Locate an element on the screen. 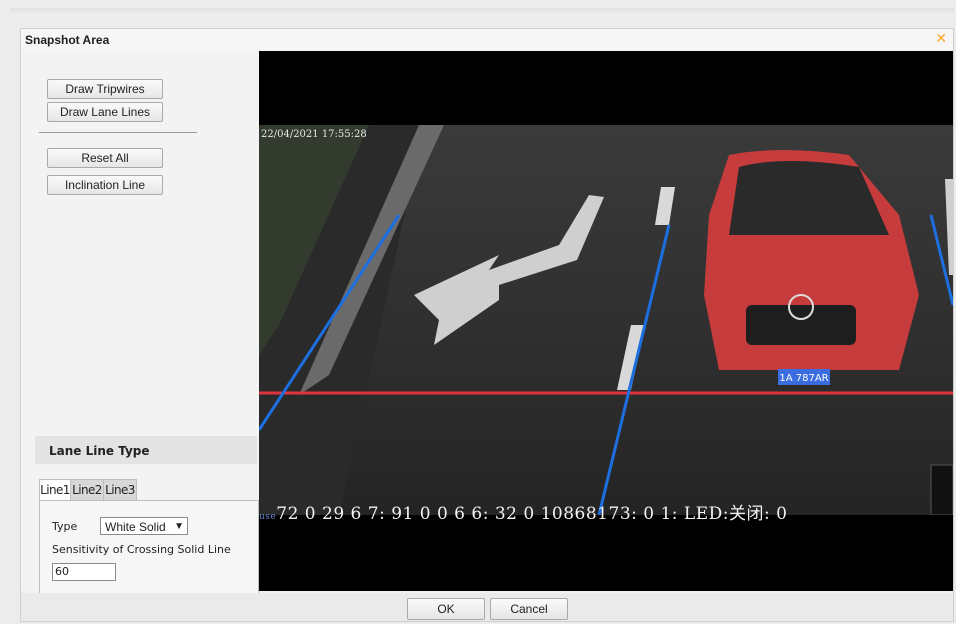  cancel-button: Cancel is located at coordinates (529, 609).